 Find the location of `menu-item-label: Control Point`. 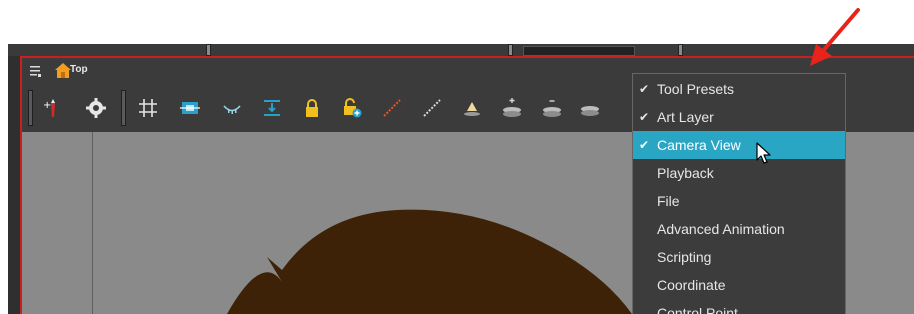

menu-item-label: Control Point is located at coordinates (697, 309).